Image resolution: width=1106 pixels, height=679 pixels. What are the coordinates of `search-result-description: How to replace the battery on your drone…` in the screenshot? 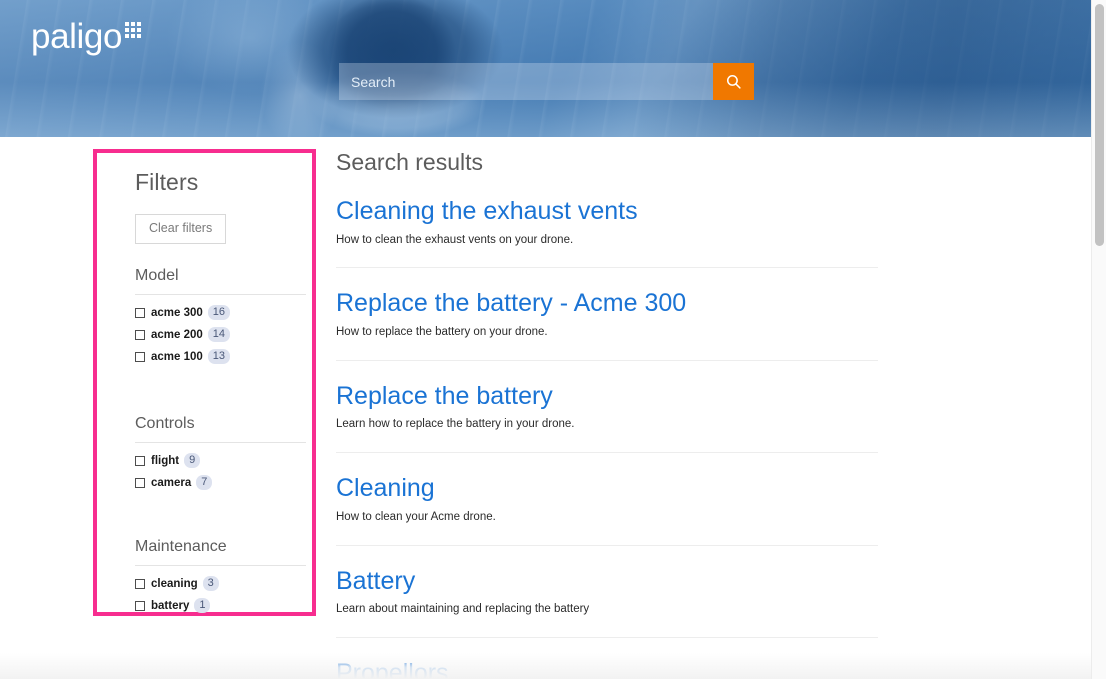 It's located at (442, 331).